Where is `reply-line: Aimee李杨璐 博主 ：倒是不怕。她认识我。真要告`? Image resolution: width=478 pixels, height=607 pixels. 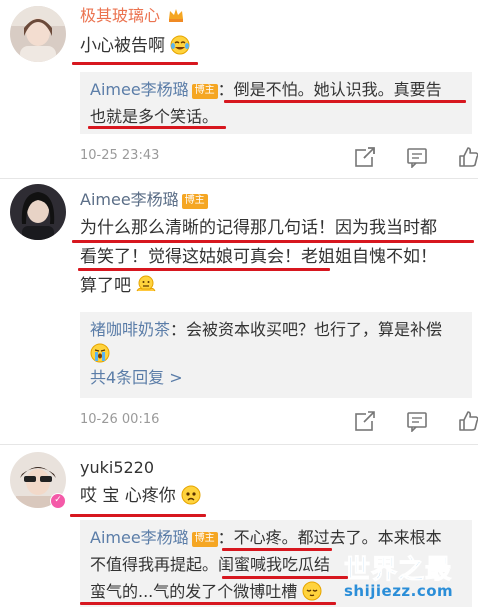 reply-line: Aimee李杨璐 博主 ：倒是不怕。她认识我。真要告 is located at coordinates (276, 89).